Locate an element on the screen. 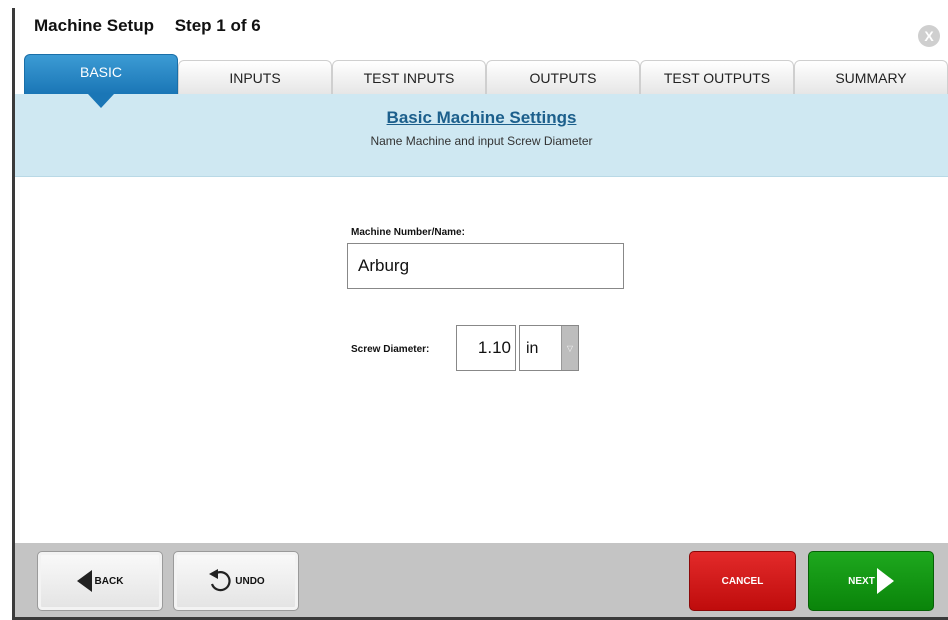 This screenshot has height=620, width=948. active-tab-pointer is located at coordinates (101, 101).